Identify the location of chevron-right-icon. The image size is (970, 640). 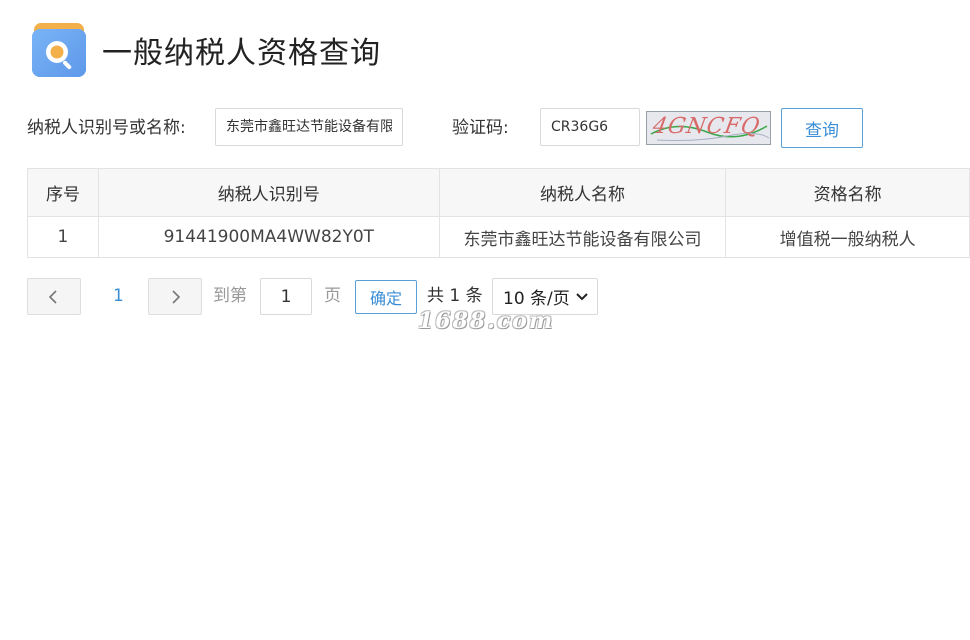
(176, 296).